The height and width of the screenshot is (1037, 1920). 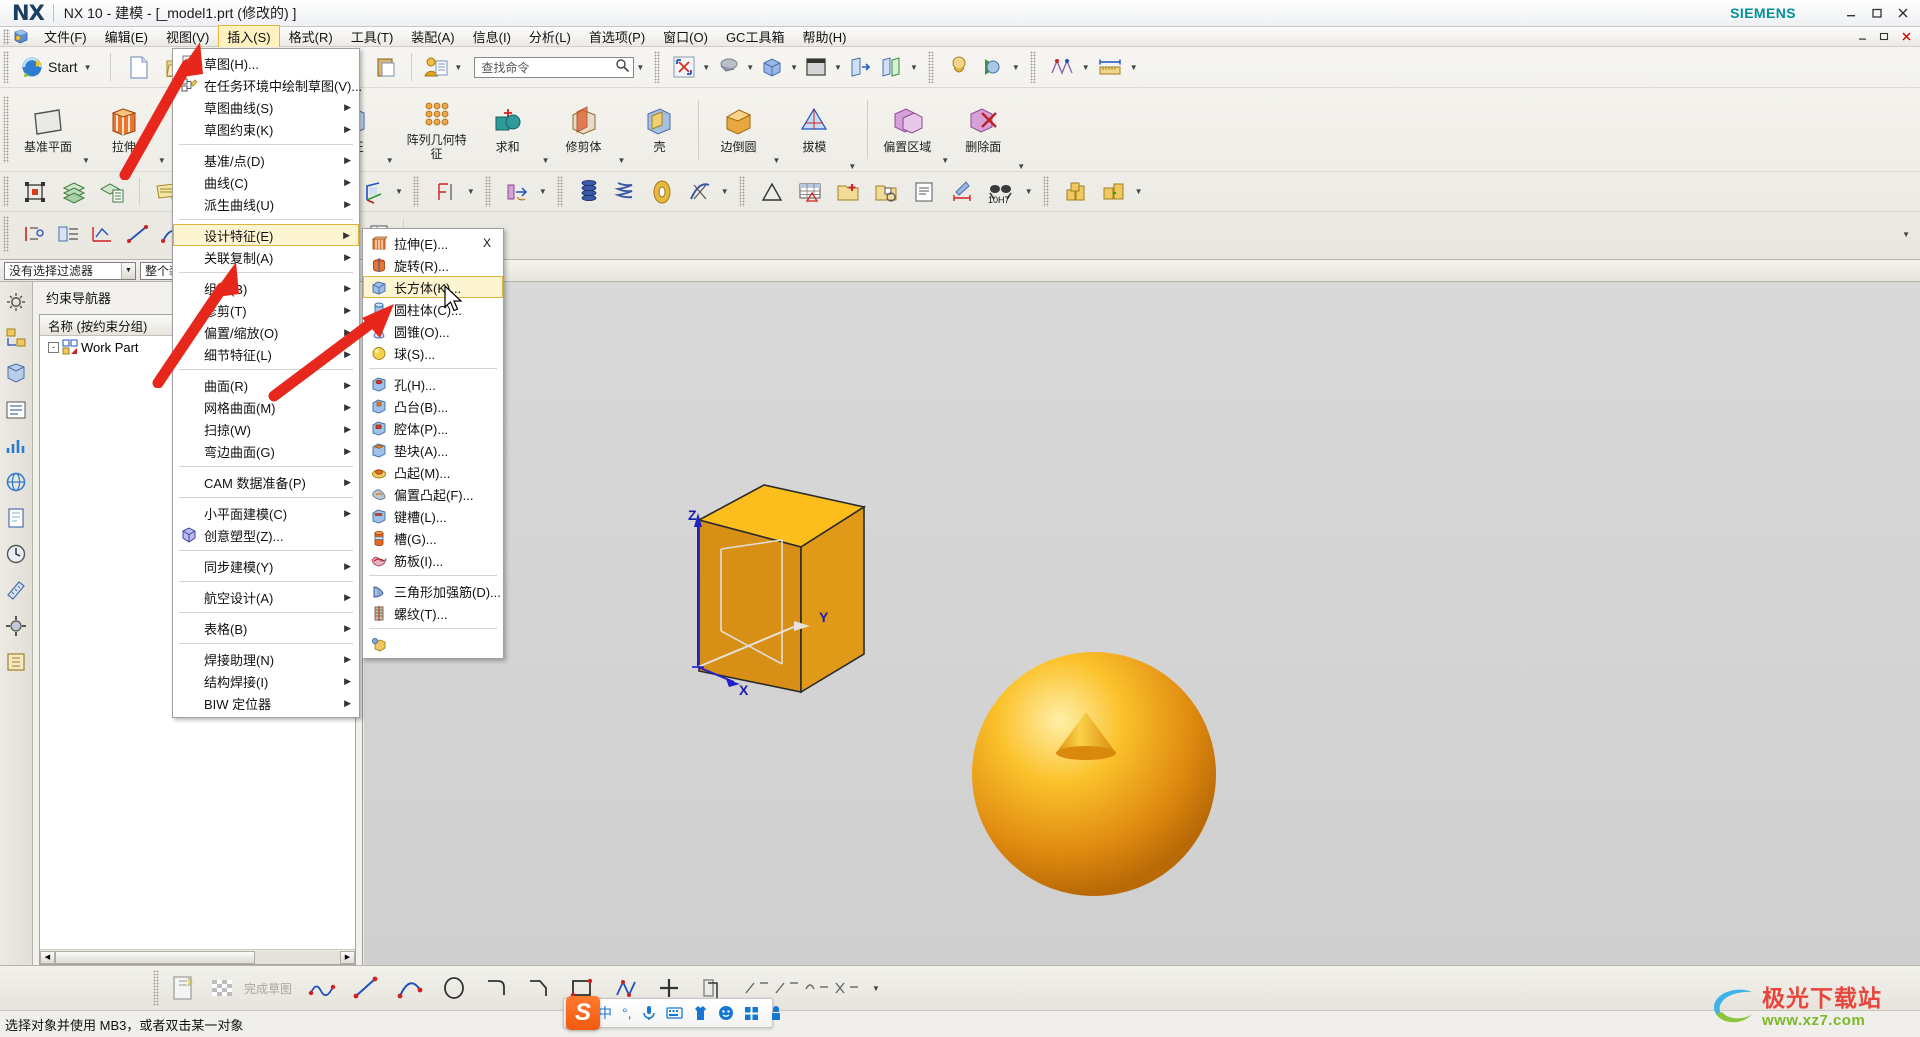 What do you see at coordinates (112, 192) in the screenshot?
I see `layer-category-icon` at bounding box center [112, 192].